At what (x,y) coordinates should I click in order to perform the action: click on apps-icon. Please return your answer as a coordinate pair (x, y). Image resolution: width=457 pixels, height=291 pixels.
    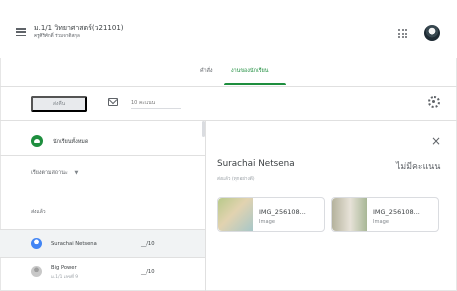
    Looking at the image, I should click on (402, 33).